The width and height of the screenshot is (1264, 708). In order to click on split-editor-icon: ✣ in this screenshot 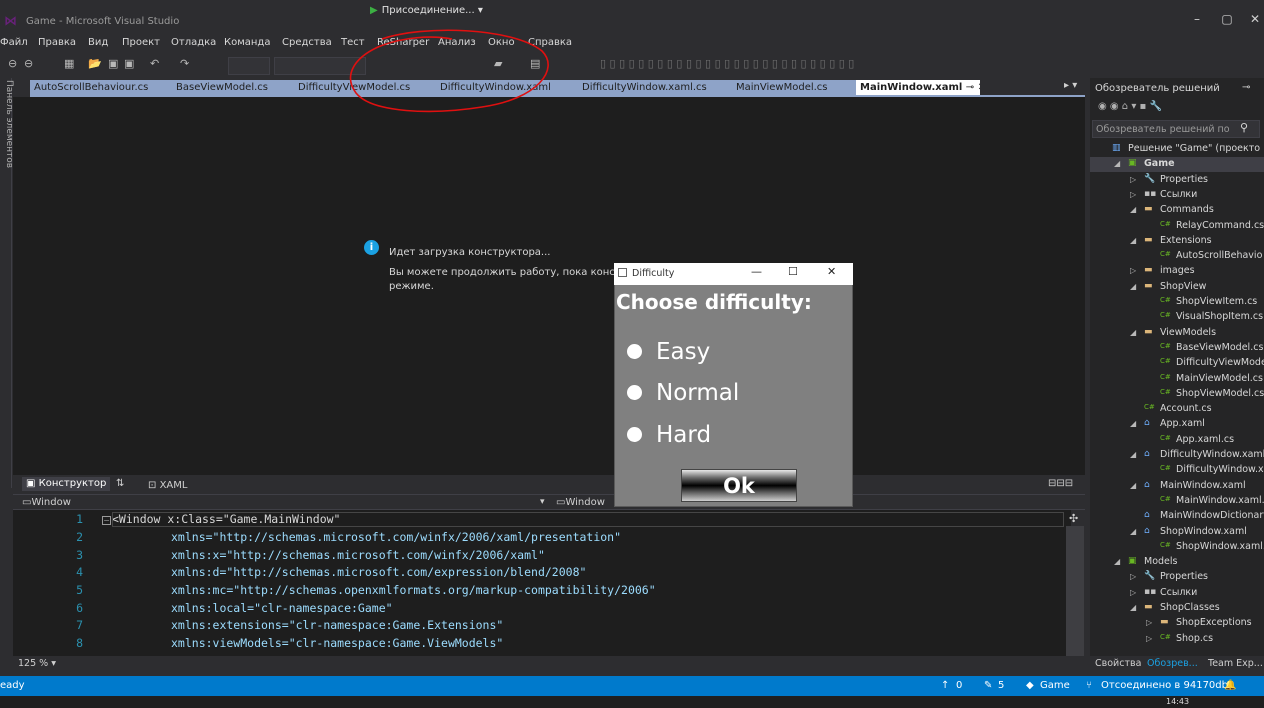, I will do `click(1073, 518)`.